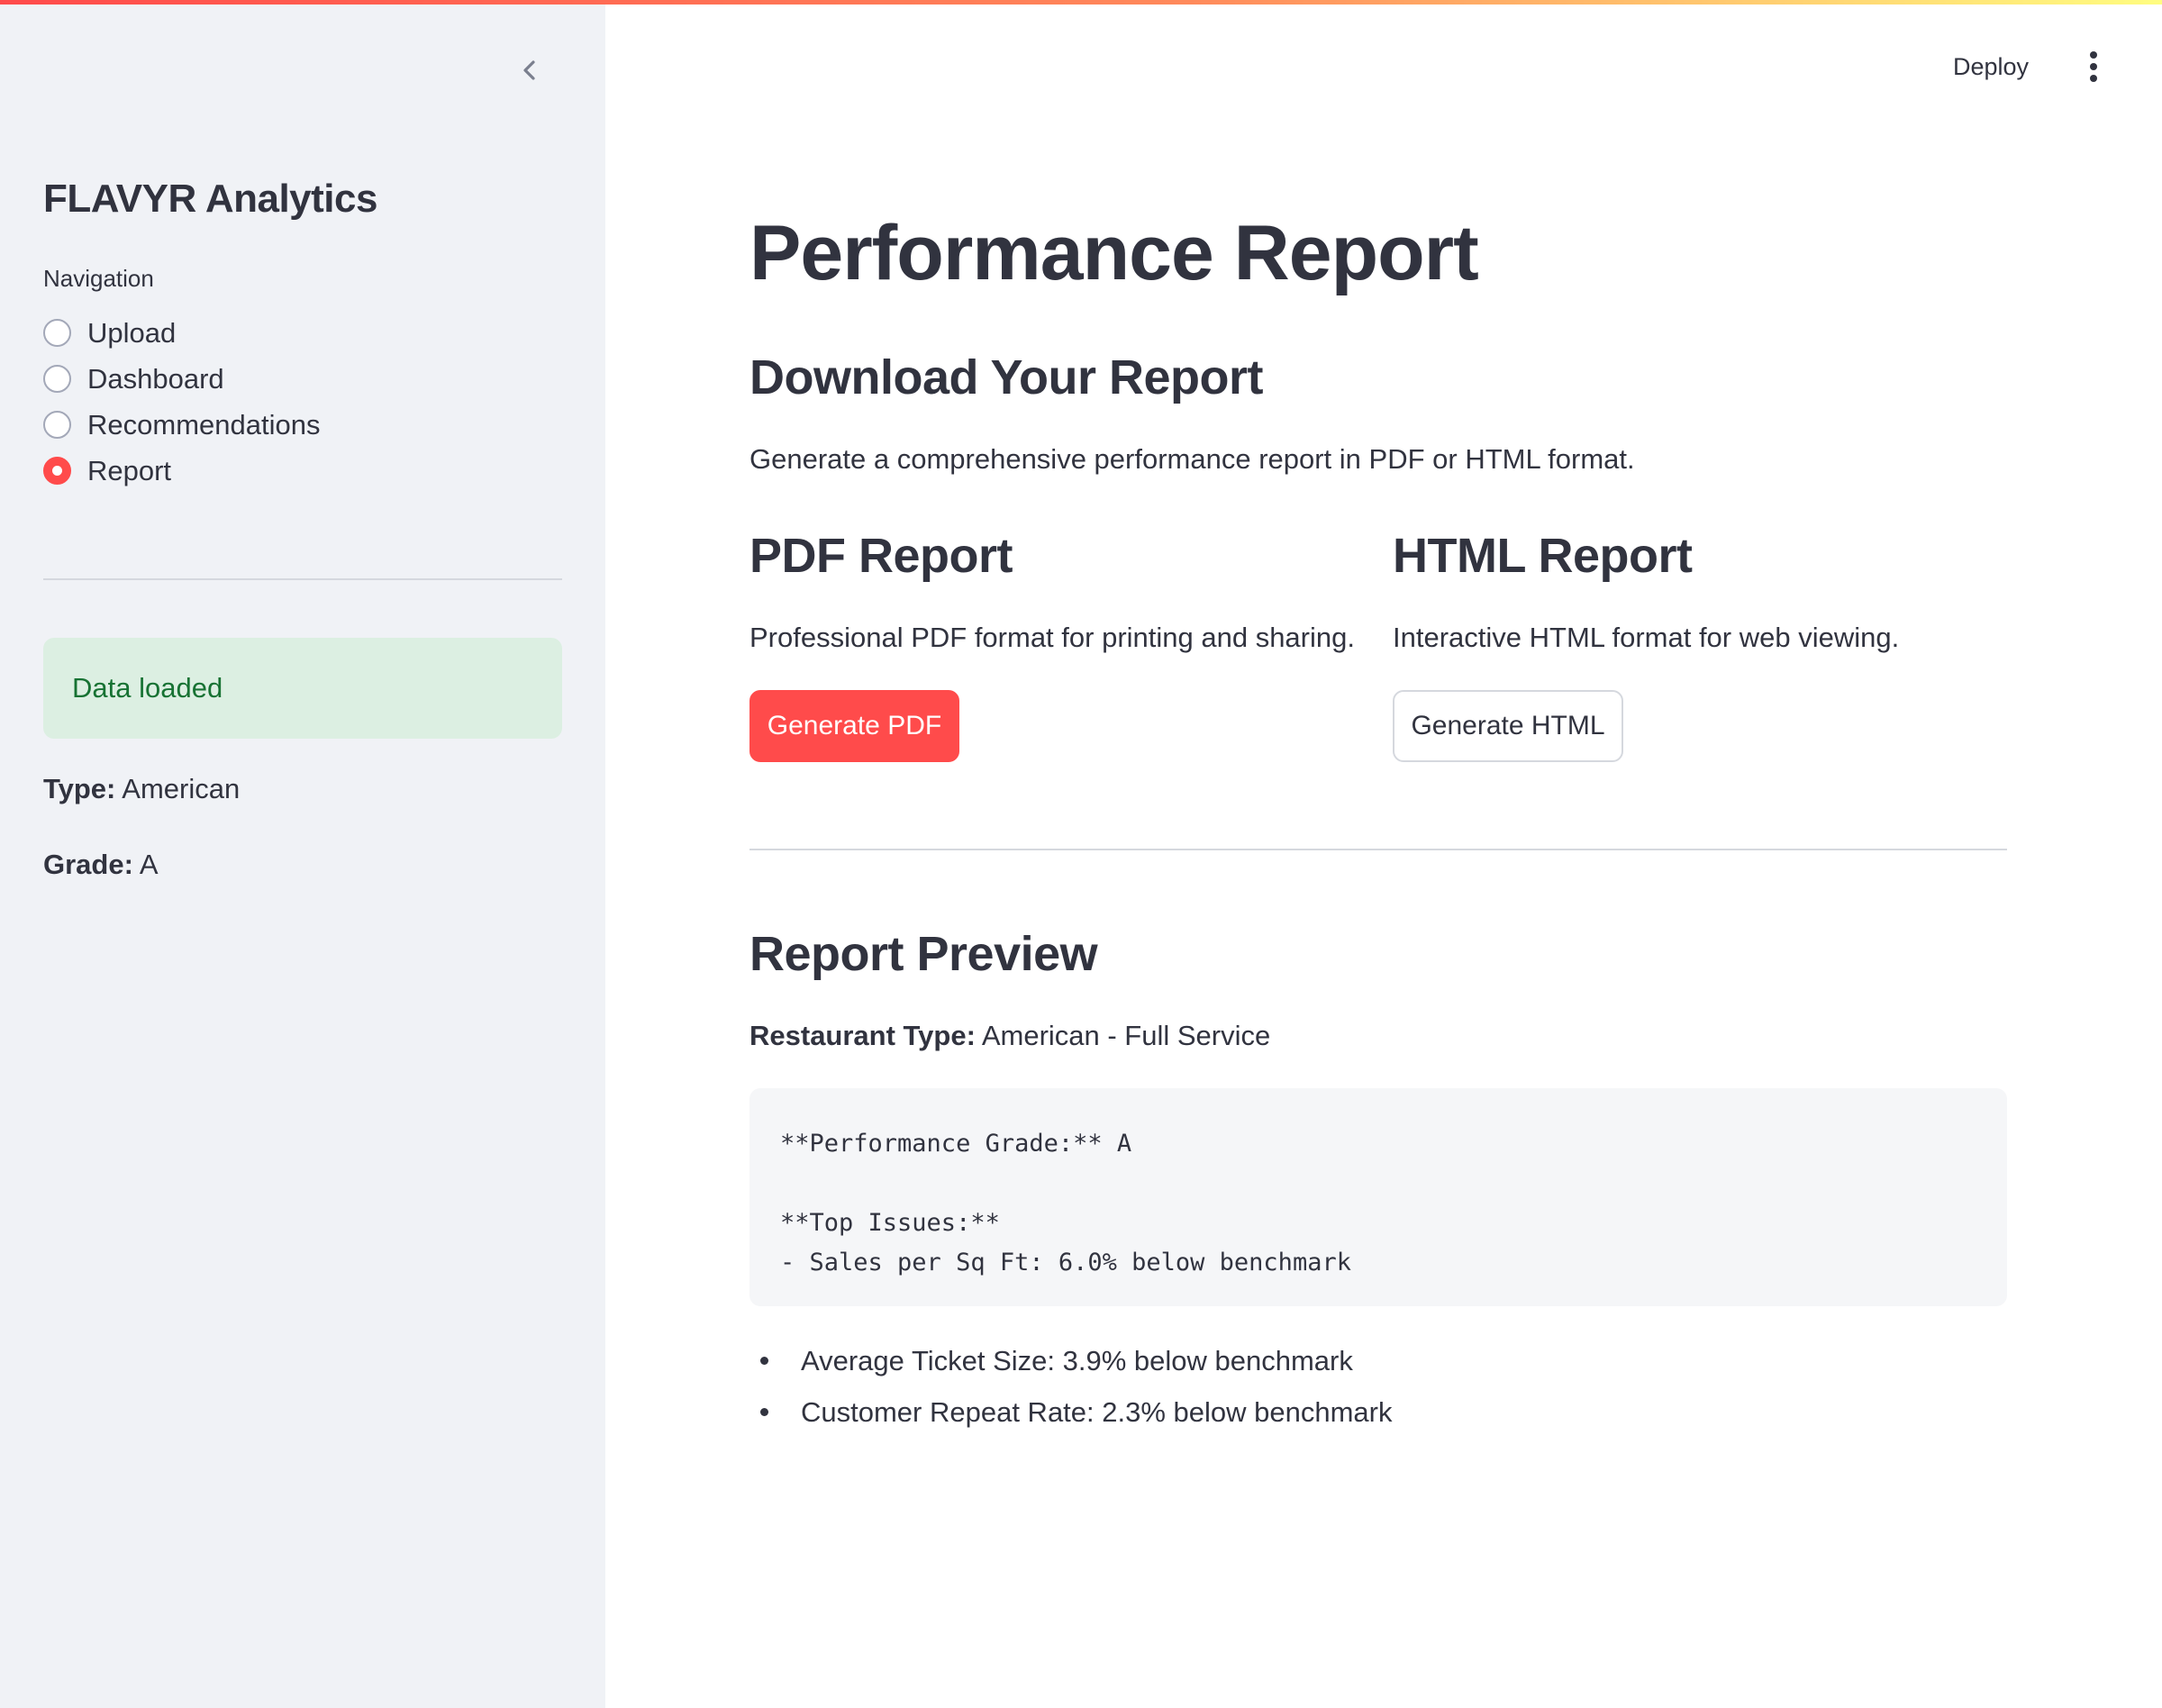 Image resolution: width=2162 pixels, height=1708 pixels. I want to click on type-label: Type:, so click(79, 788).